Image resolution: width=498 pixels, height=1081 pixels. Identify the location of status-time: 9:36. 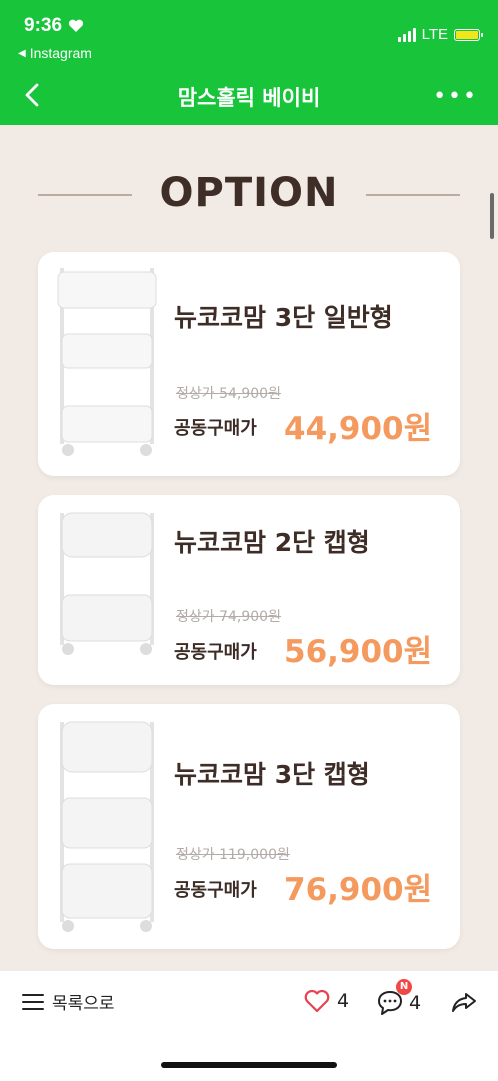
(54, 26).